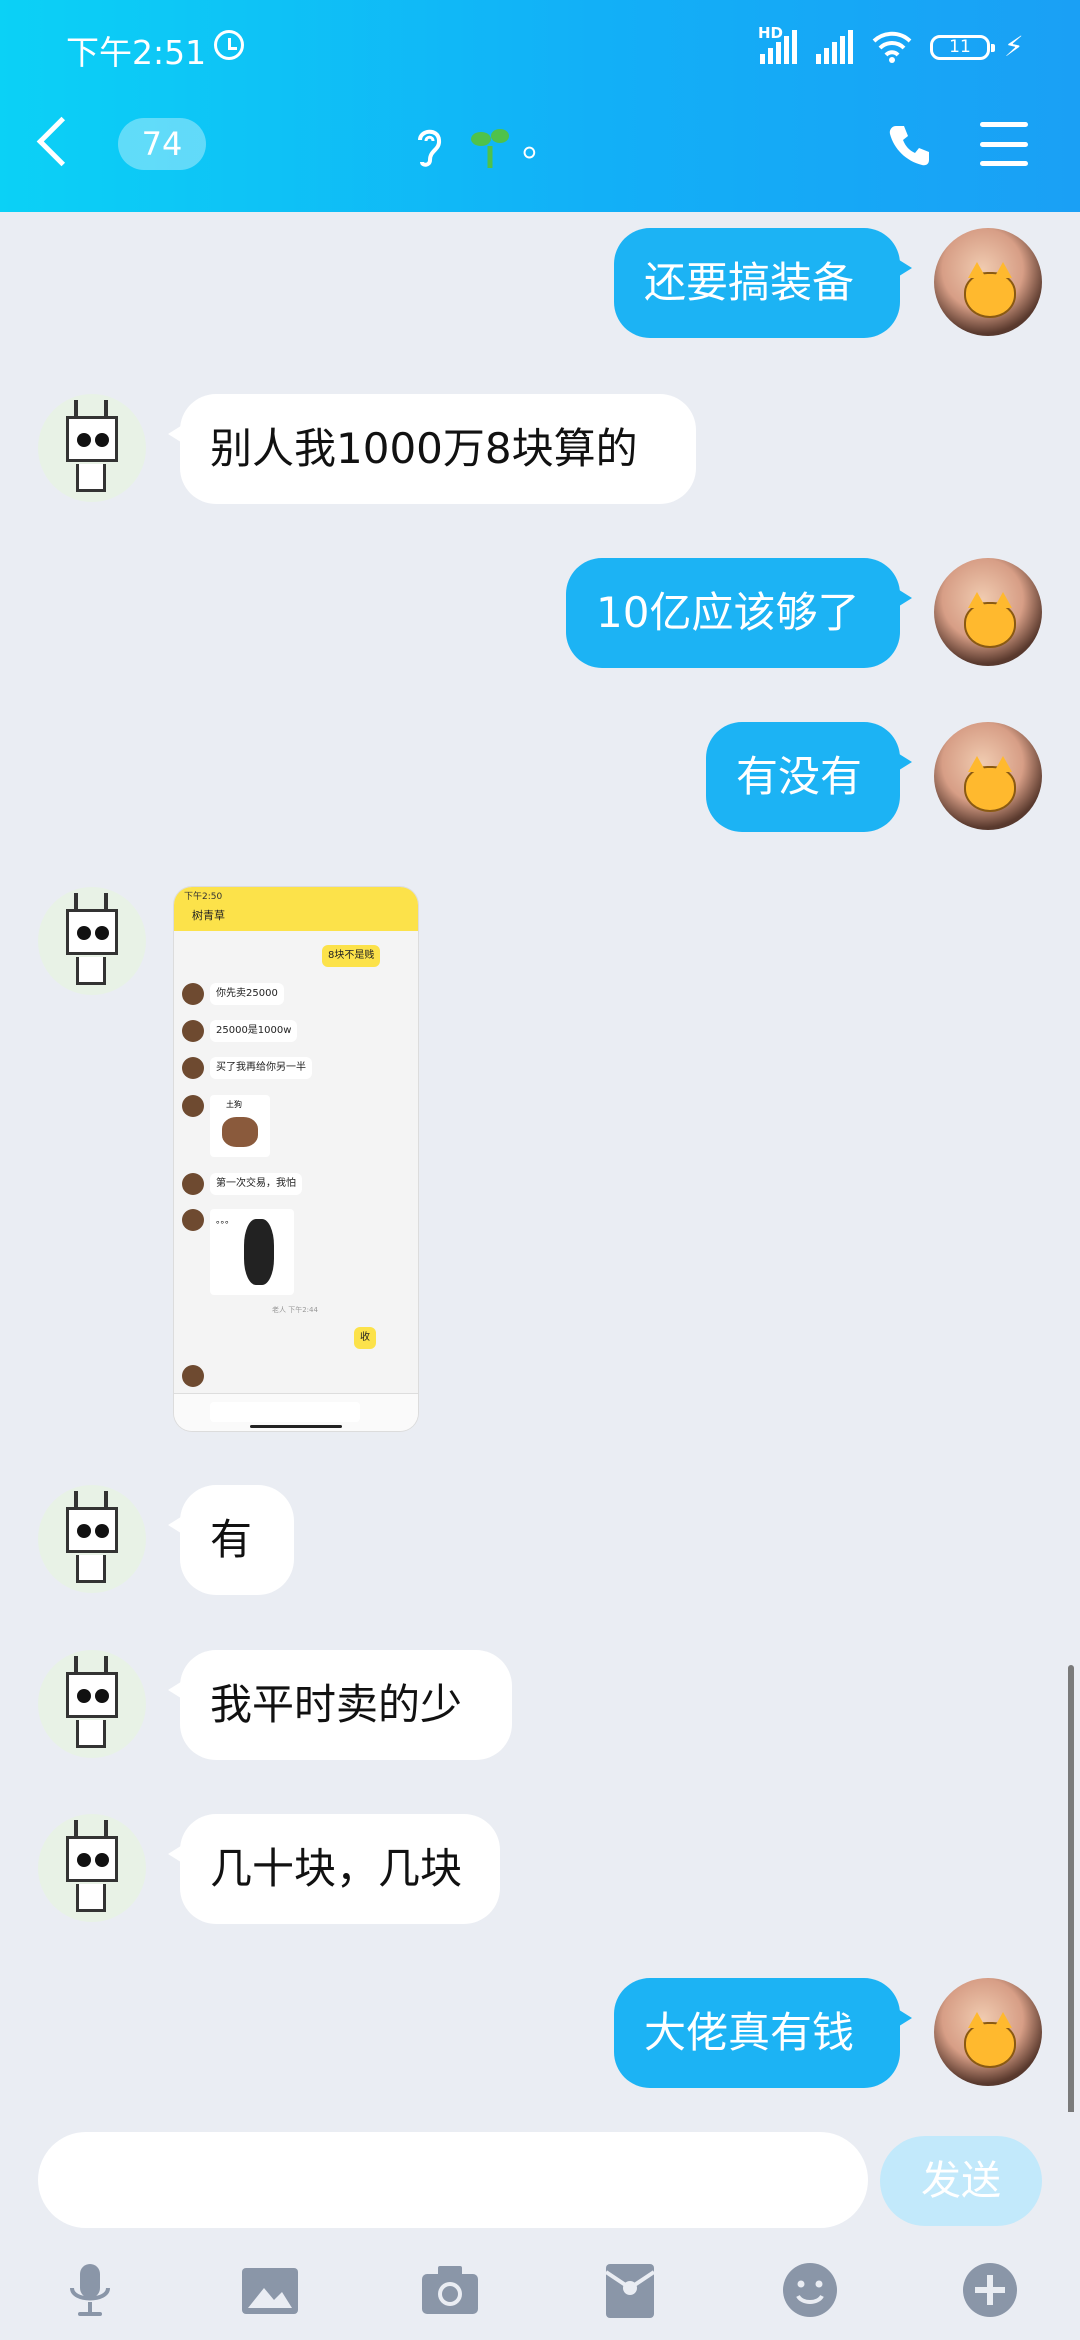  I want to click on chat-title: 。, so click(541, 143).